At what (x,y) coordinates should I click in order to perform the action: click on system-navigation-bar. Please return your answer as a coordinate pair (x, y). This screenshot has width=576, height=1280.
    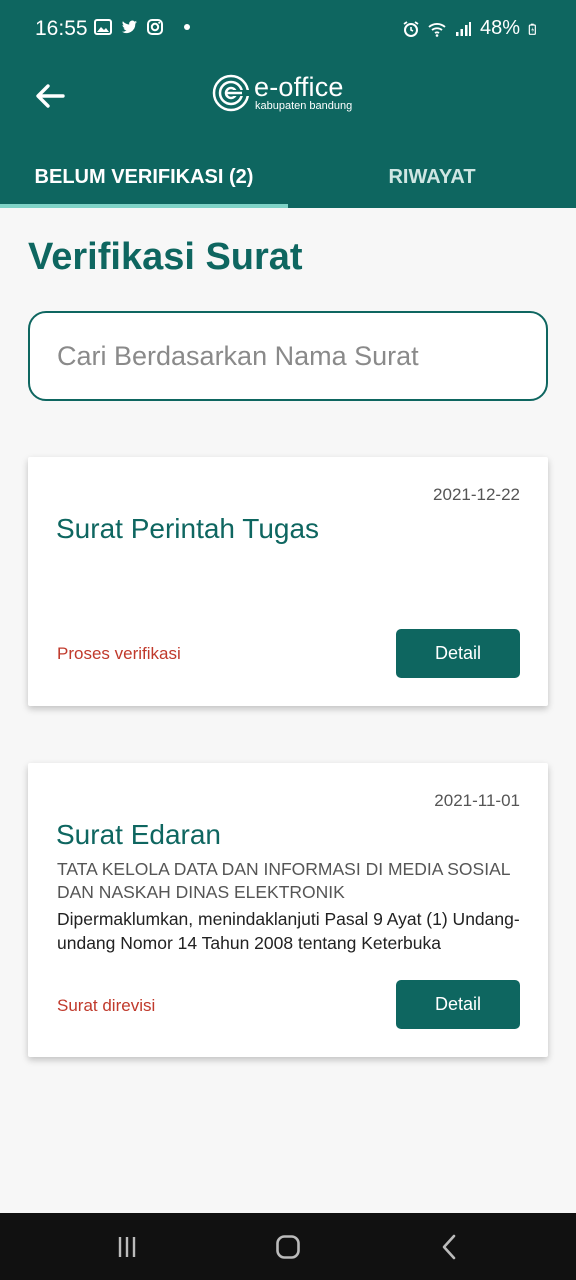
    Looking at the image, I should click on (288, 1246).